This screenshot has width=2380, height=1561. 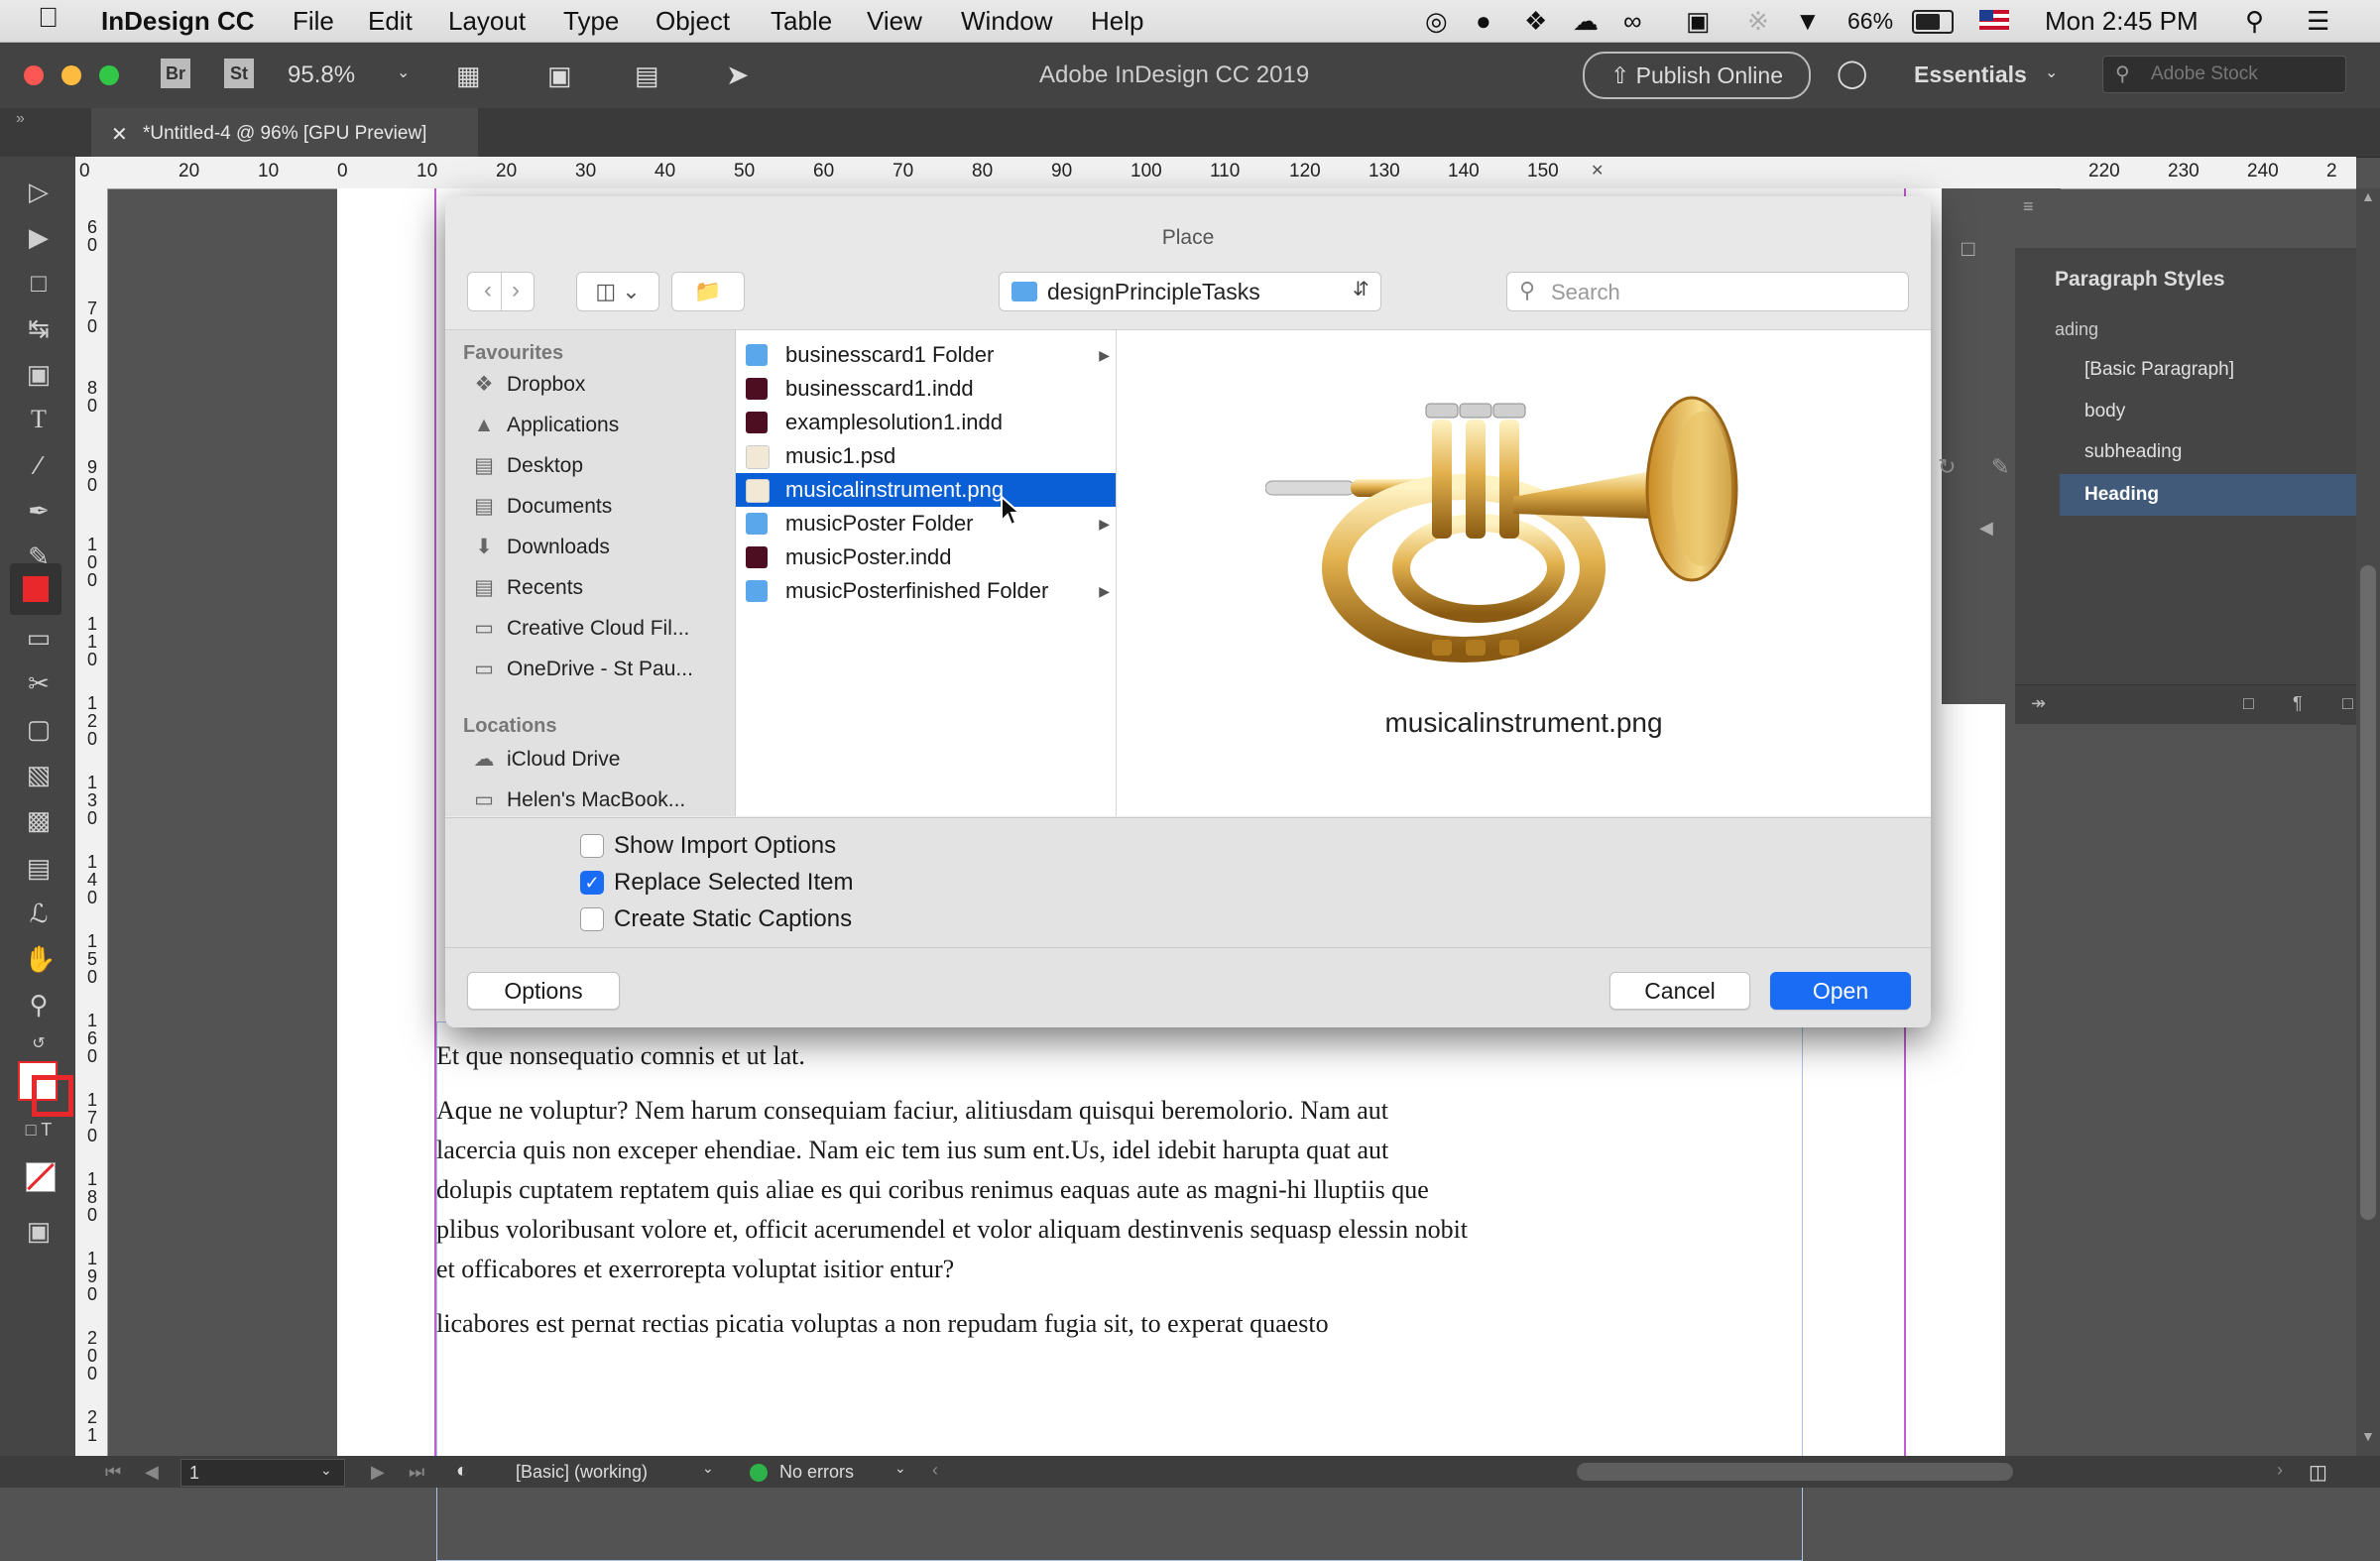 I want to click on style-basic-paragraph: [Basic Paragraph], so click(x=2159, y=370).